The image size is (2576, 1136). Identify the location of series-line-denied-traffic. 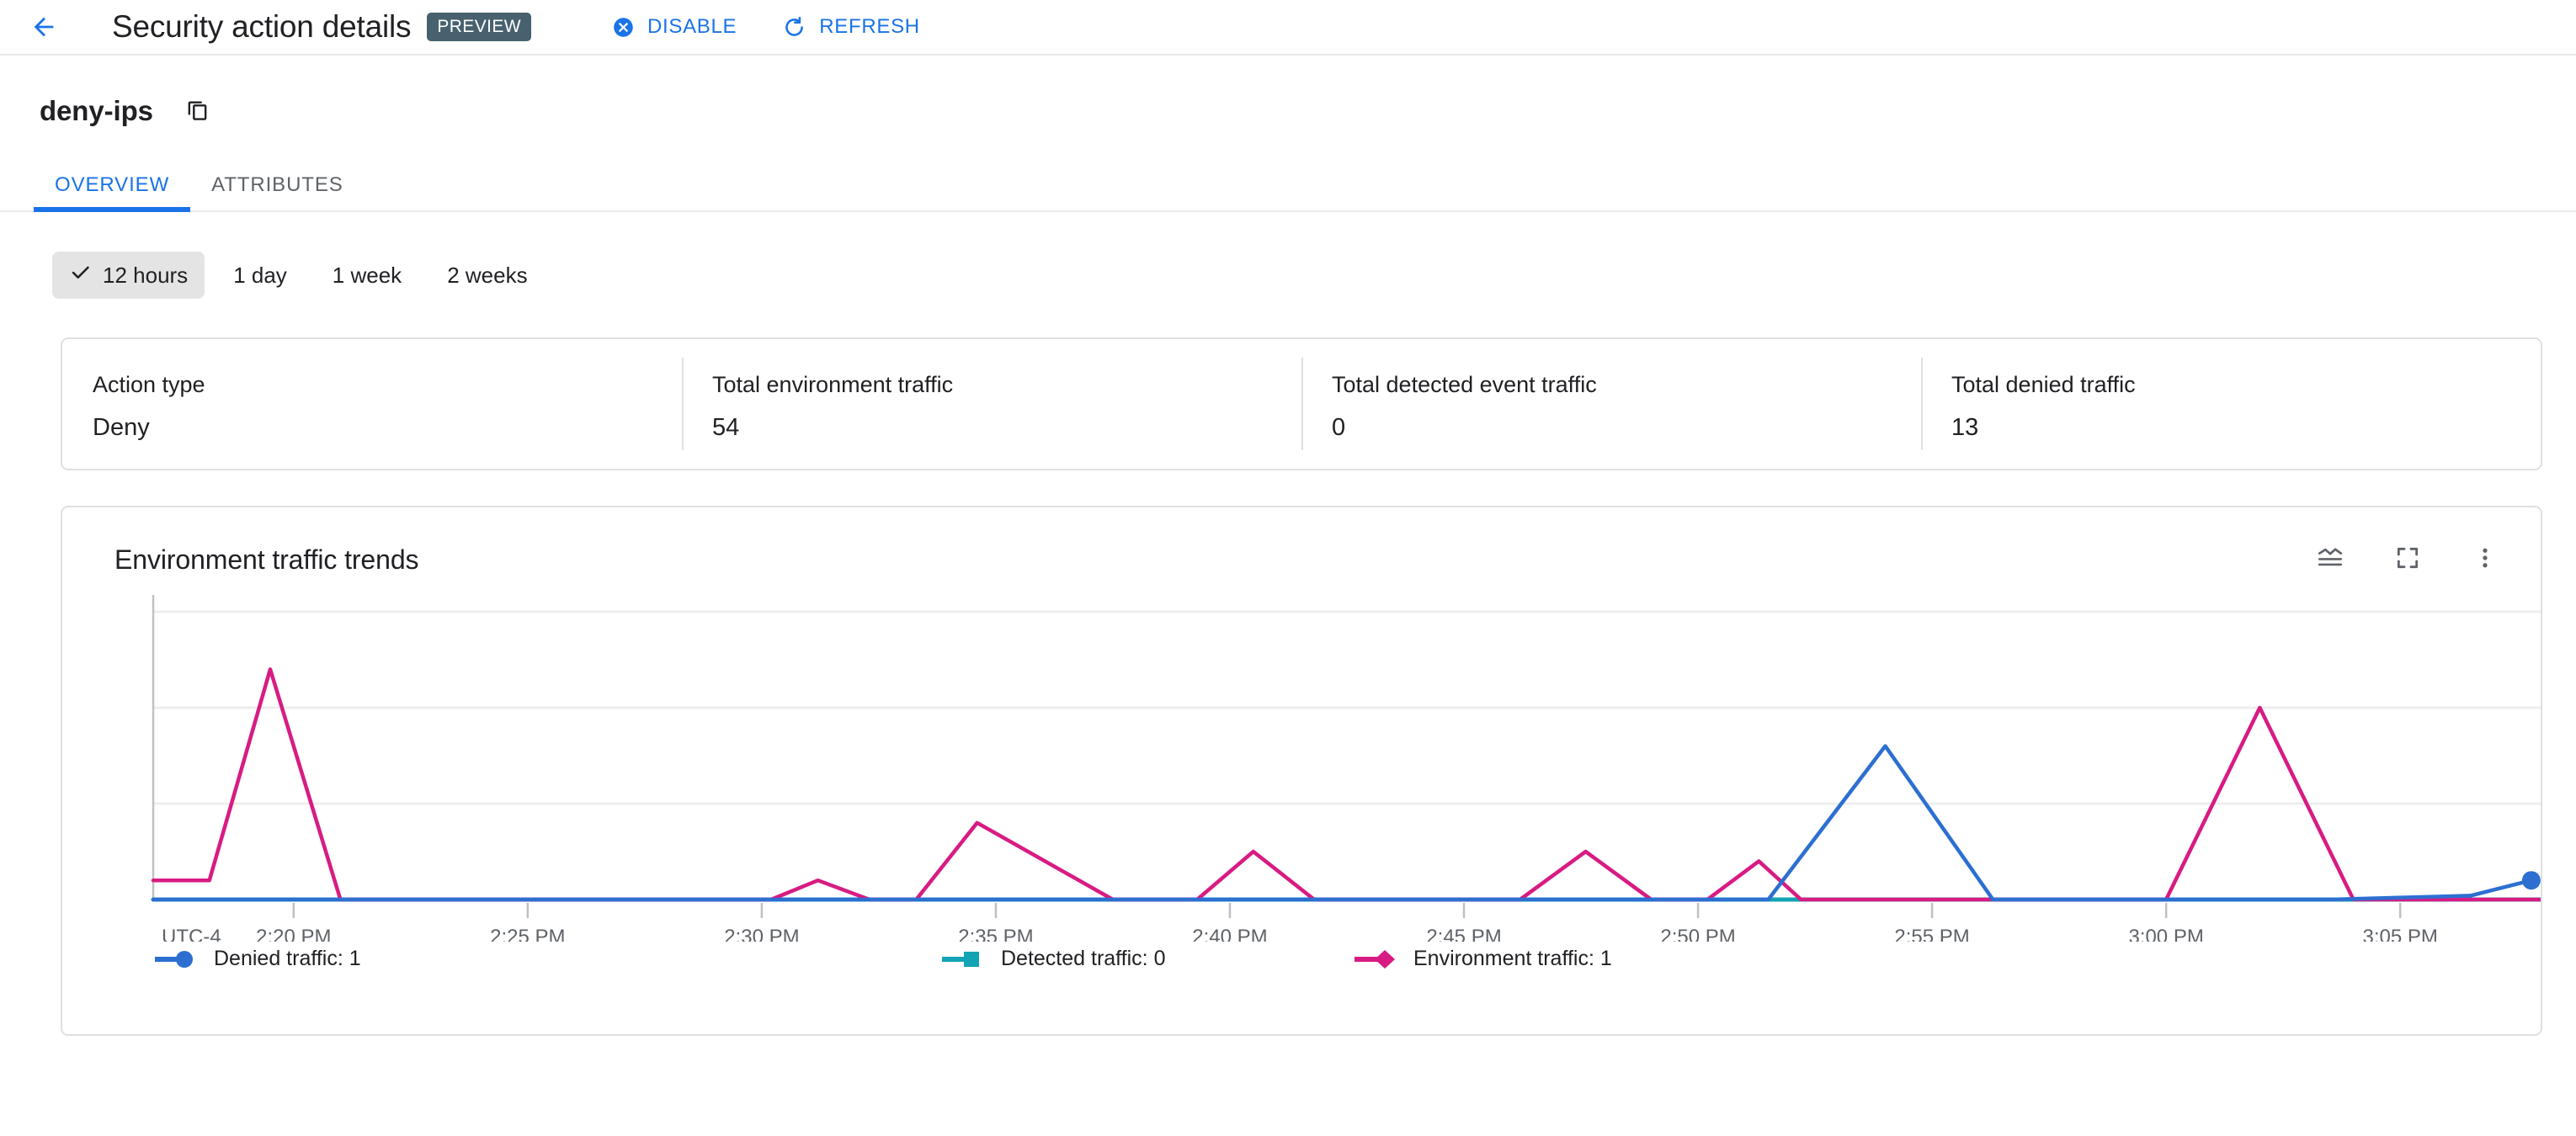
(1342, 823).